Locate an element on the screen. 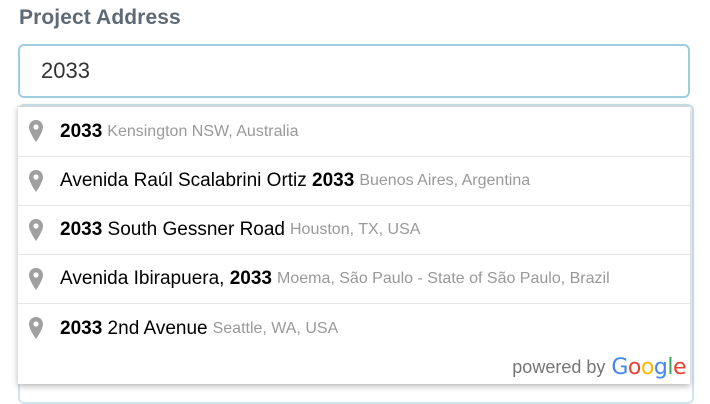  project-address-input is located at coordinates (354, 71).